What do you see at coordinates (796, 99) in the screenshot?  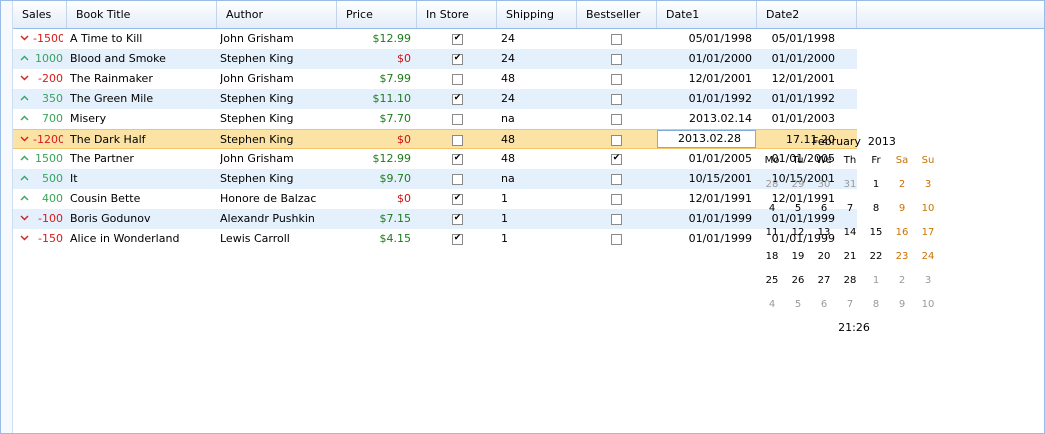 I see `date2-cell: 01/01/1992` at bounding box center [796, 99].